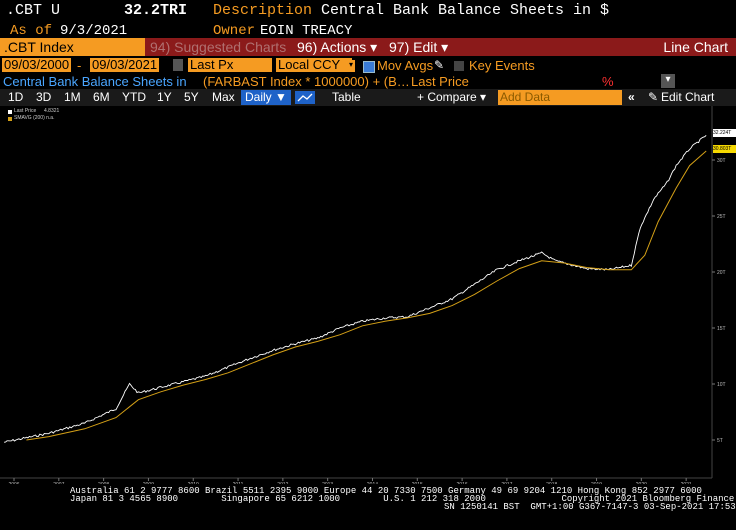  I want to click on pencil-icon: ✎, so click(439, 65).